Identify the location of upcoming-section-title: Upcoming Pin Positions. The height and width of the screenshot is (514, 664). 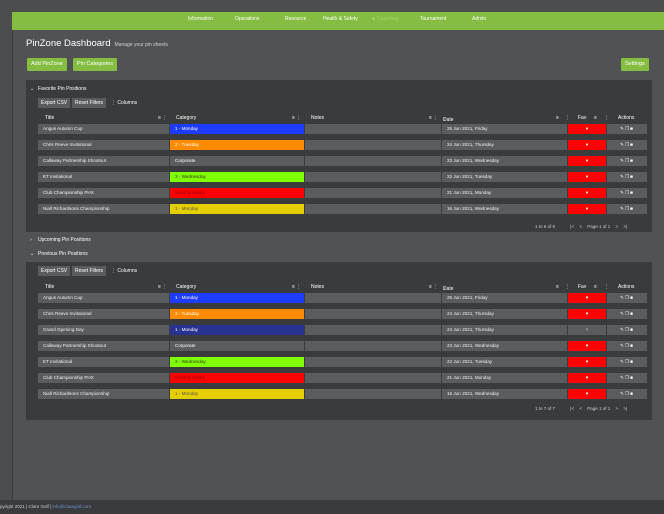
(64, 240).